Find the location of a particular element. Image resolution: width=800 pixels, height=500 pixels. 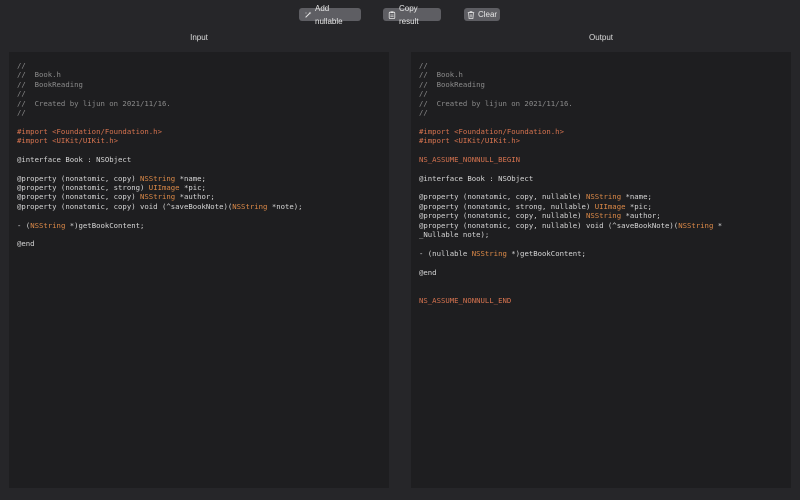

code-line: NS_ASSUME_NONNULL_END is located at coordinates (602, 300).